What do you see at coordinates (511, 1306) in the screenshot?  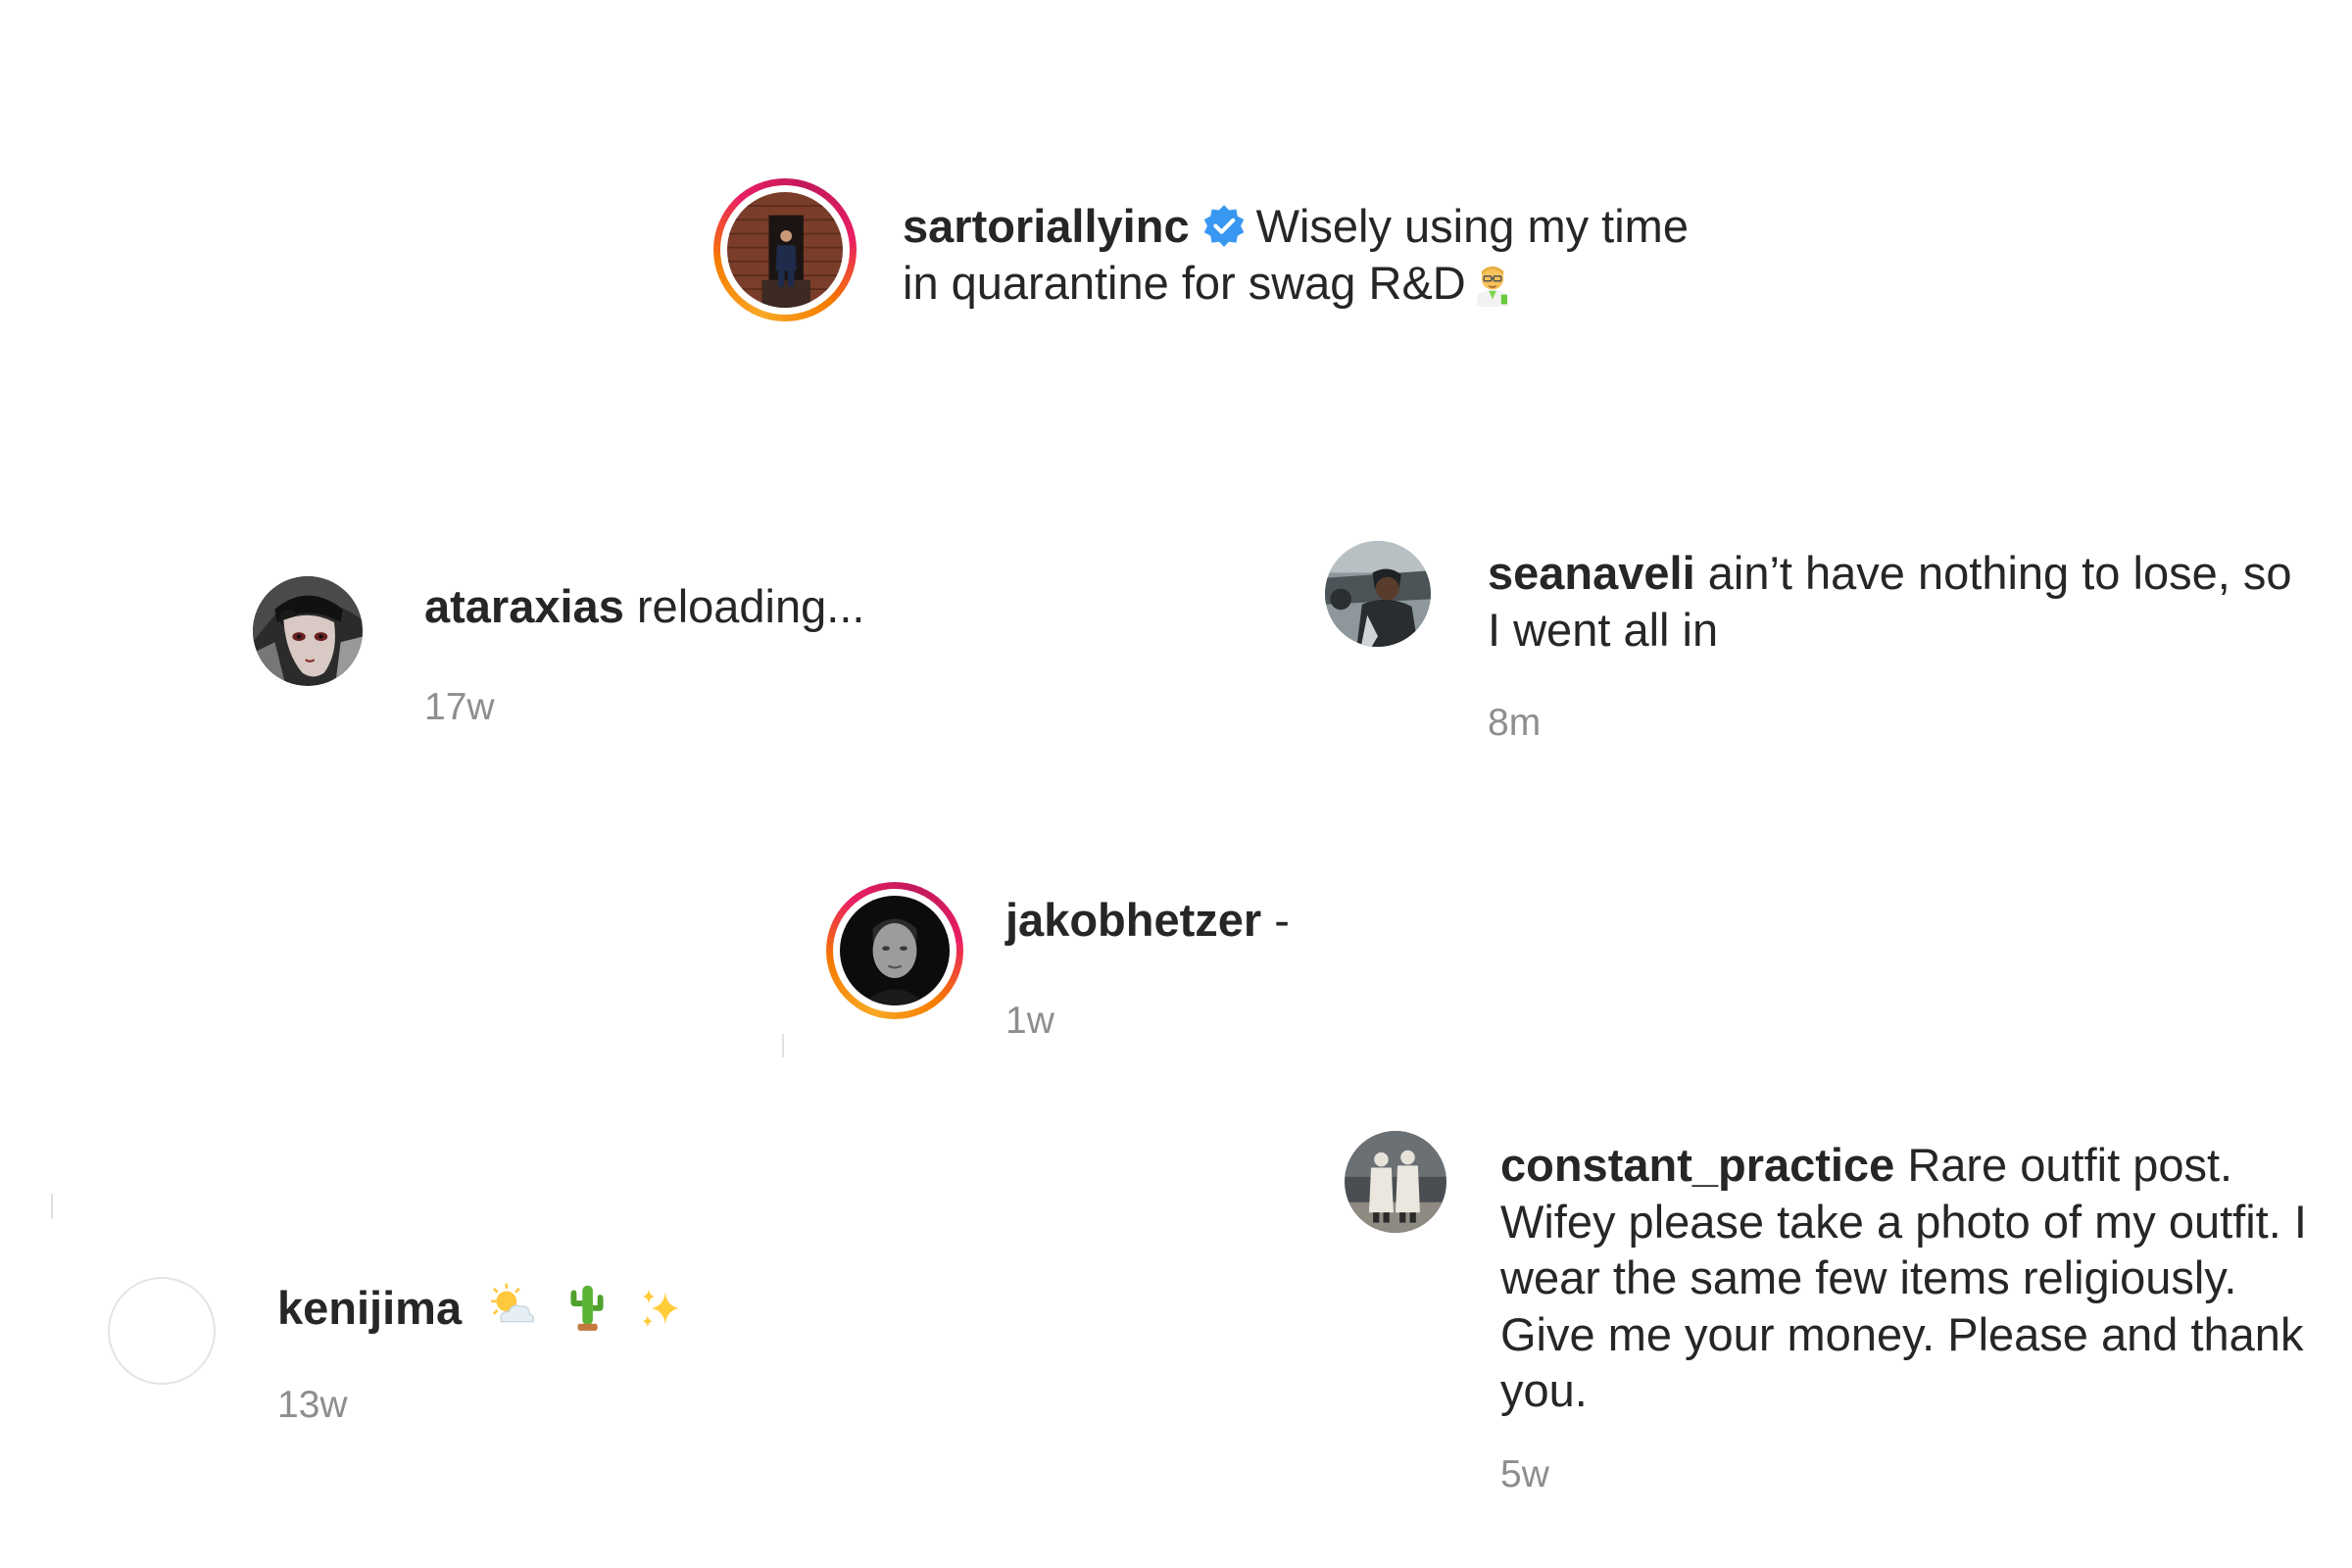 I see `sun-behind-cloud-emoji` at bounding box center [511, 1306].